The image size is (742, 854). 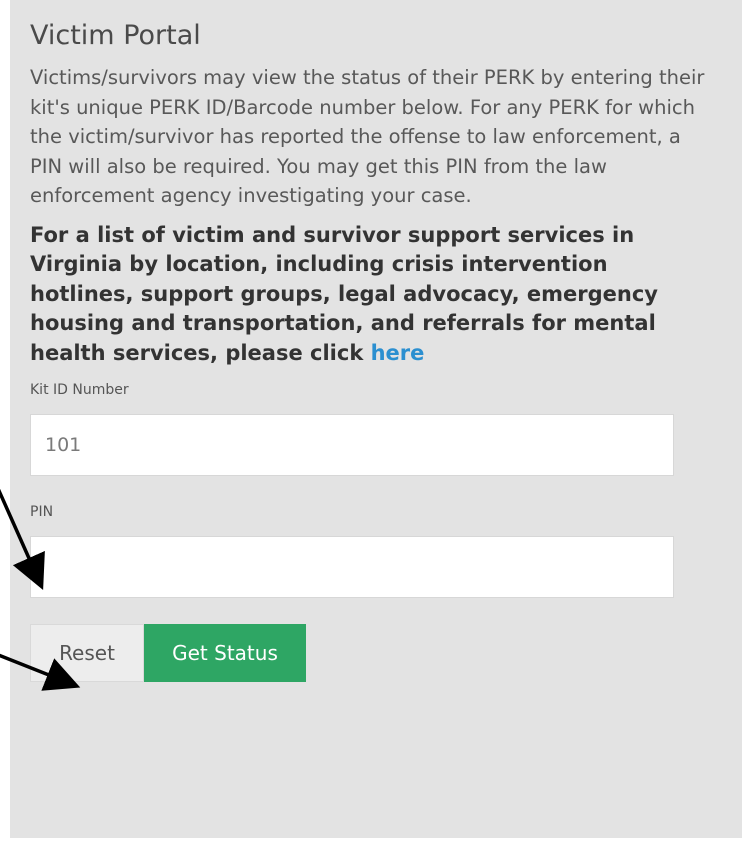 What do you see at coordinates (115, 35) in the screenshot?
I see `page-title: Victim Portal` at bounding box center [115, 35].